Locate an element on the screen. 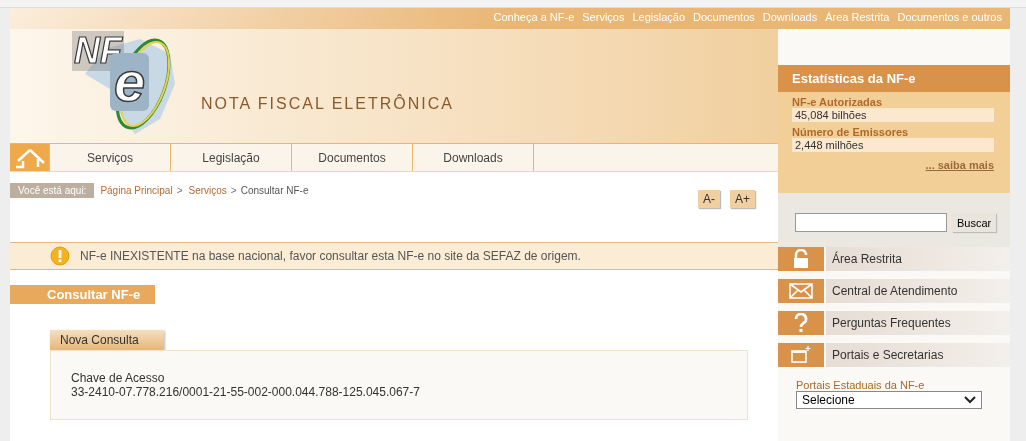 The height and width of the screenshot is (441, 1026). section-title: Consultar NF-e is located at coordinates (82, 294).